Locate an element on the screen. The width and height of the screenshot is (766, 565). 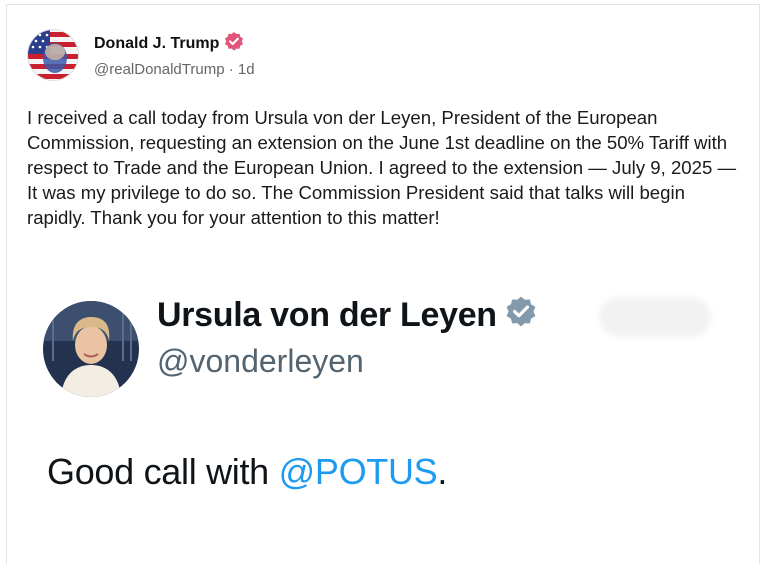
quoted-author-avatar is located at coordinates (91, 349).